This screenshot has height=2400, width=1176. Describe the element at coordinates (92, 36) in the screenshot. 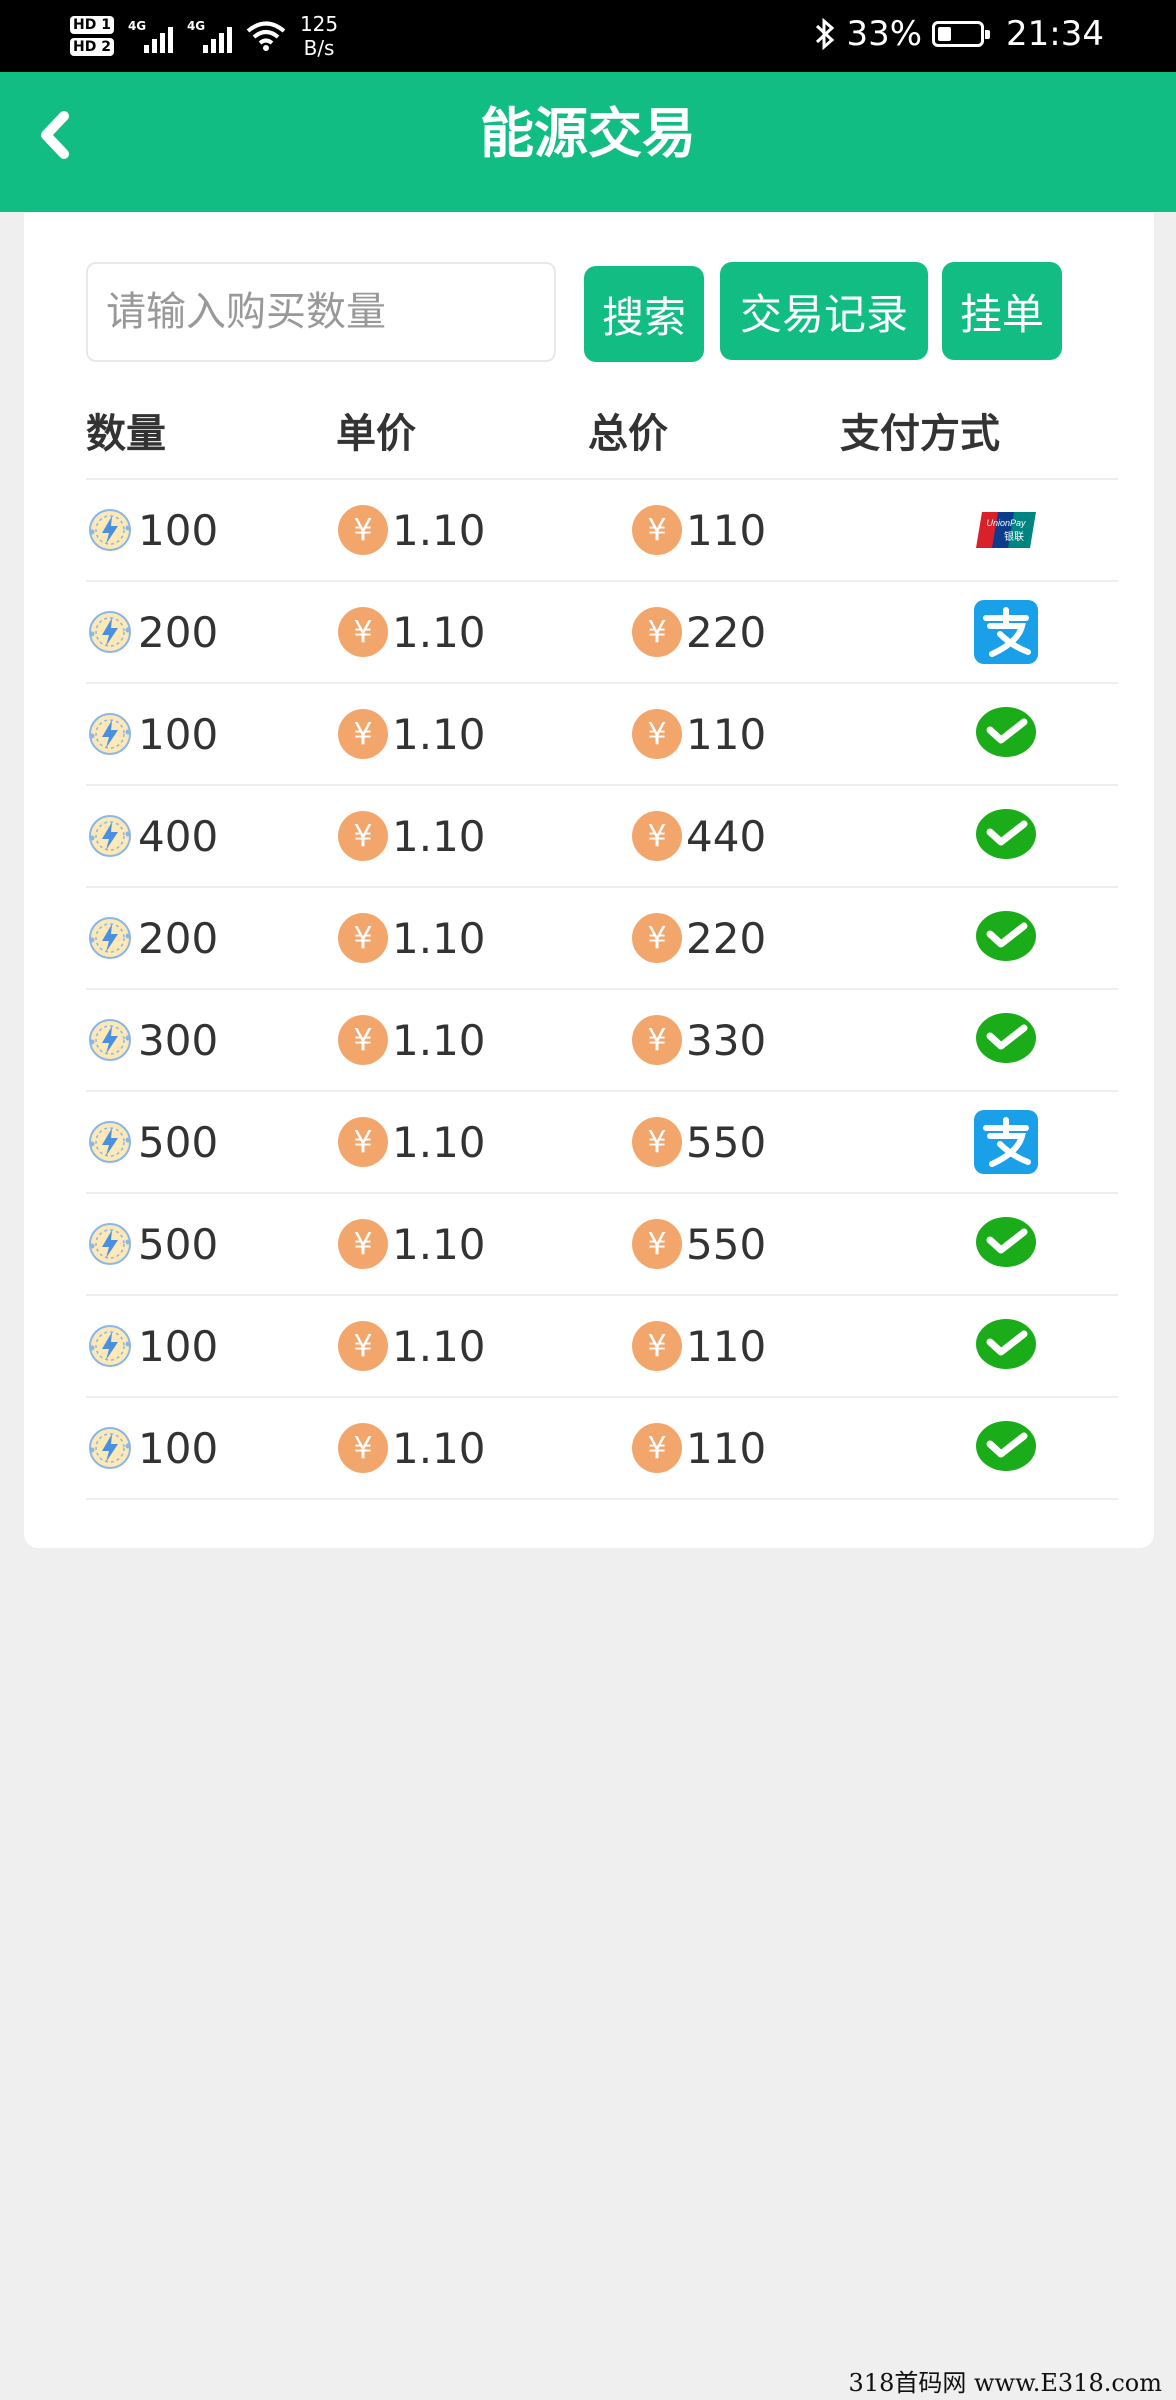

I see `sim-indicators: HD 1 HD 2` at that location.